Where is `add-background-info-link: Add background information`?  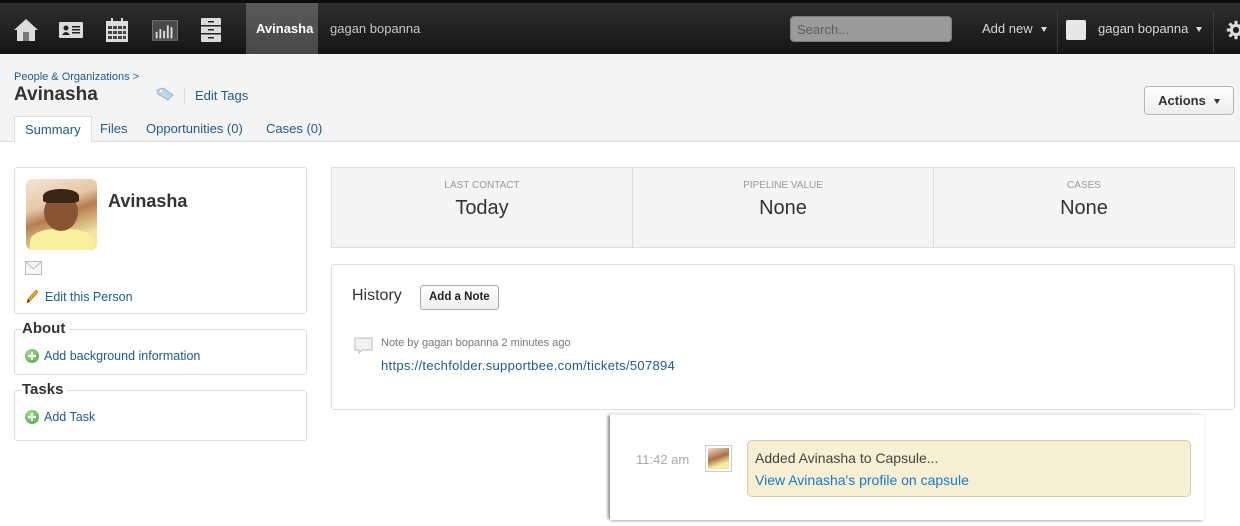
add-background-info-link: Add background information is located at coordinates (112, 356).